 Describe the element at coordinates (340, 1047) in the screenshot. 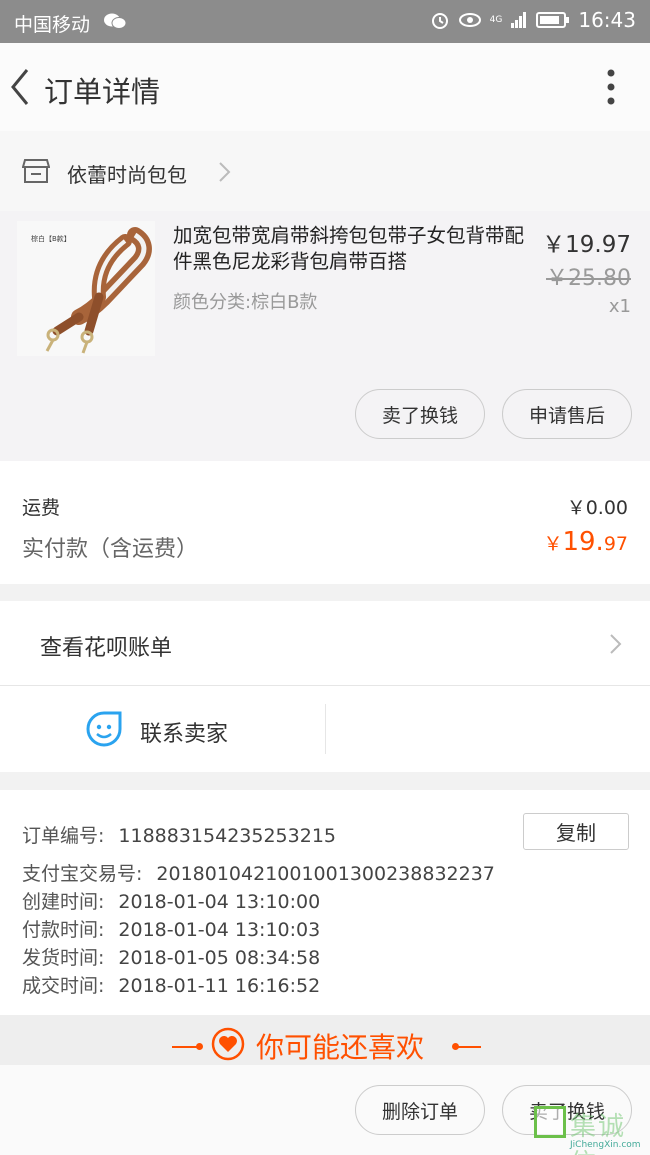

I see `recommend-title: 你可能还喜欢` at that location.